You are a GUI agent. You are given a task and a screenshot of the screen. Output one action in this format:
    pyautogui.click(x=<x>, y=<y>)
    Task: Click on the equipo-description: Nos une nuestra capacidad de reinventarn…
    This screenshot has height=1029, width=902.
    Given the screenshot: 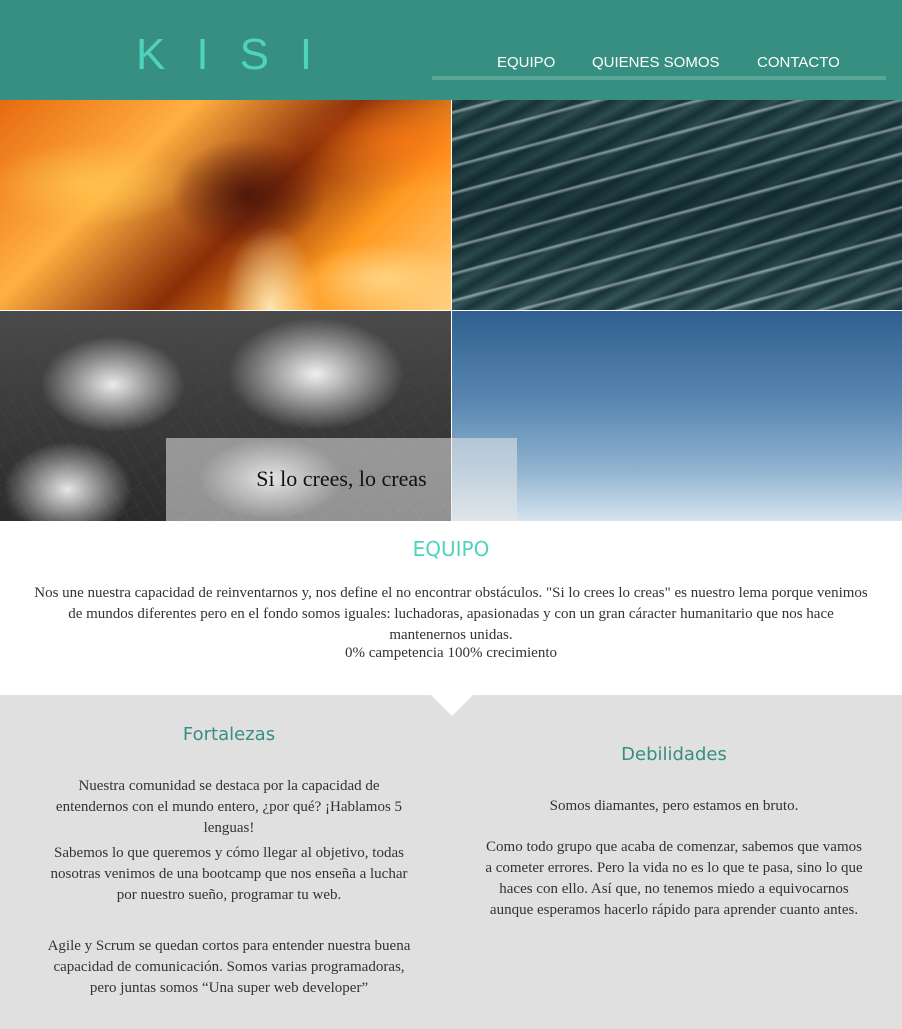 What is the action you would take?
    pyautogui.click(x=451, y=614)
    